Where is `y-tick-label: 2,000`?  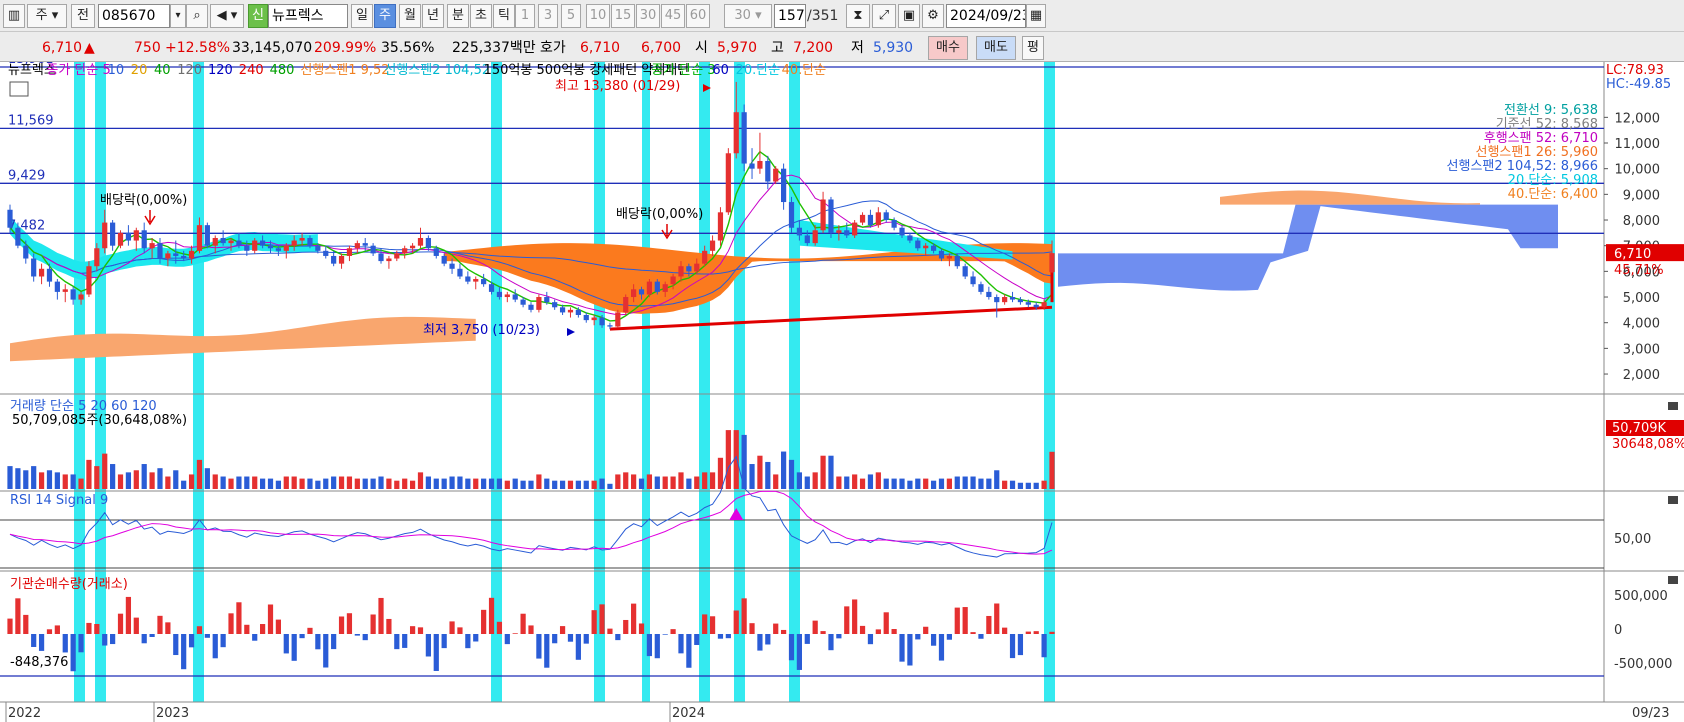
y-tick-label: 2,000 is located at coordinates (1641, 375).